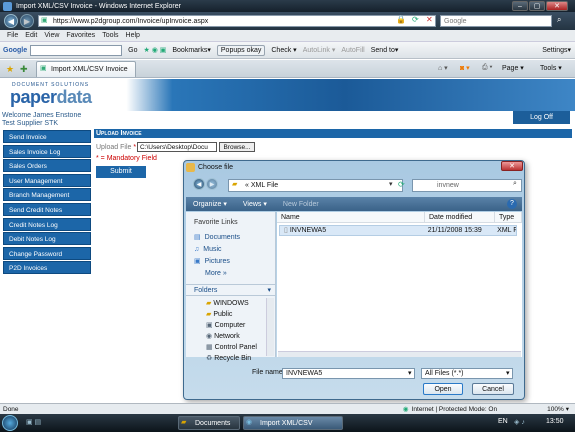 This screenshot has height=432, width=575. I want to click on dialog-back-button: ◀, so click(199, 184).